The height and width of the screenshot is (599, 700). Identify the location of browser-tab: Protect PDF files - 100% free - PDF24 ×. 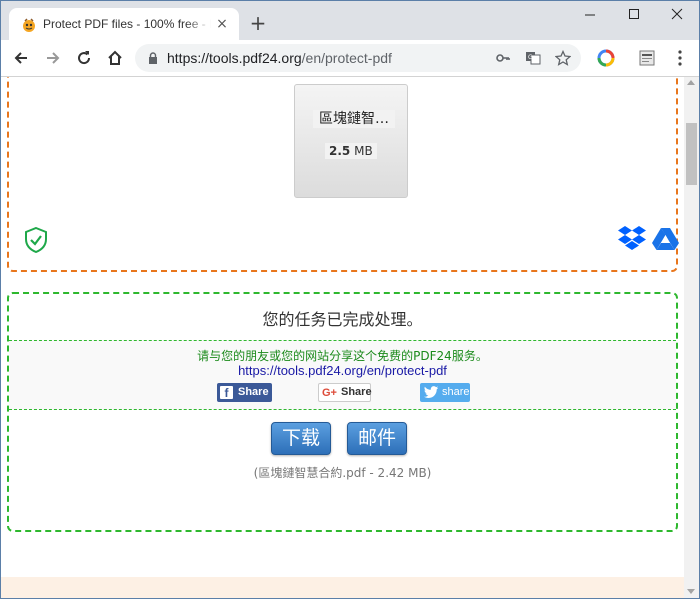
(124, 24).